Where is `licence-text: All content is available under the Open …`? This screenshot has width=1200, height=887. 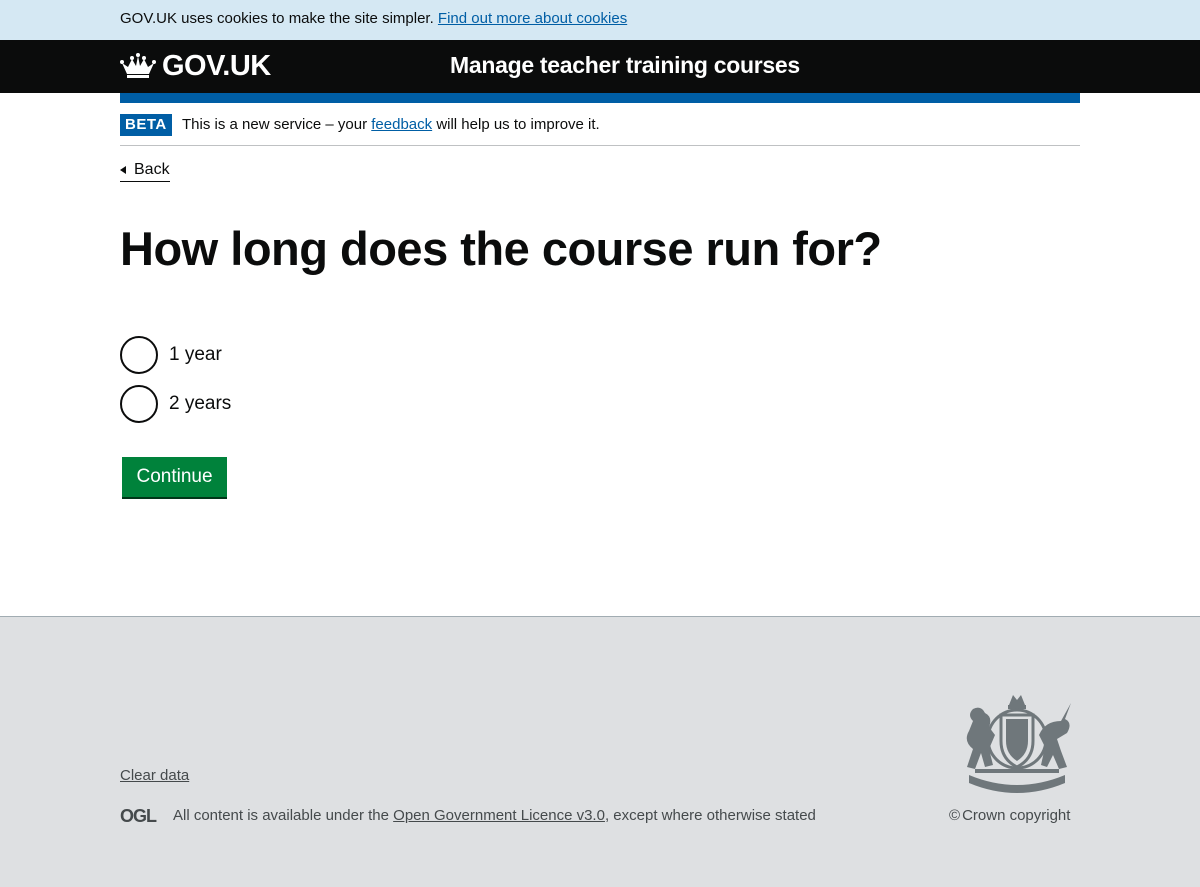
licence-text: All content is available under the Open … is located at coordinates (494, 815).